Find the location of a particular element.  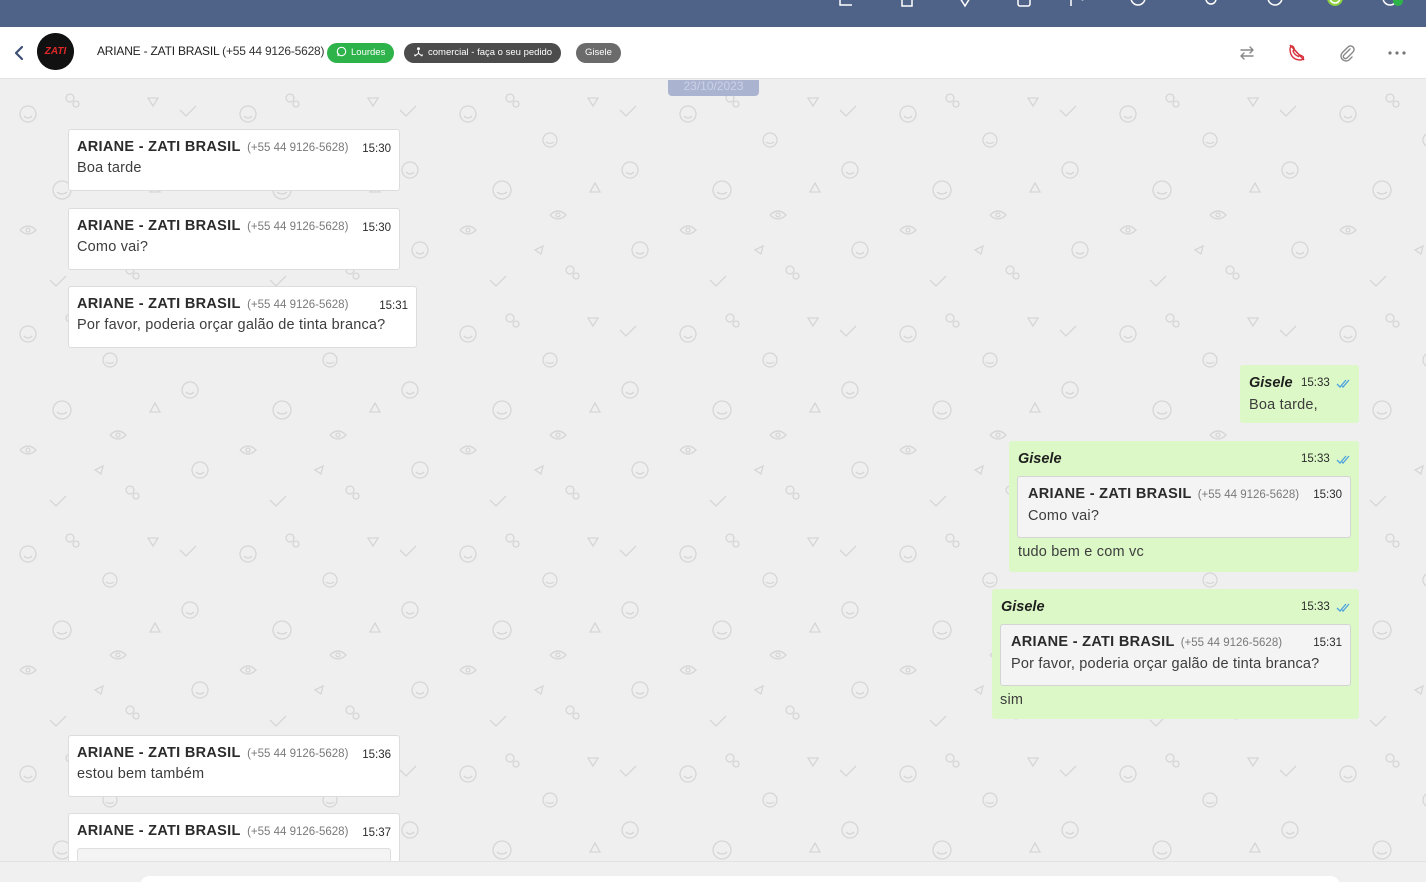

message-text: estou bem também is located at coordinates (141, 774).